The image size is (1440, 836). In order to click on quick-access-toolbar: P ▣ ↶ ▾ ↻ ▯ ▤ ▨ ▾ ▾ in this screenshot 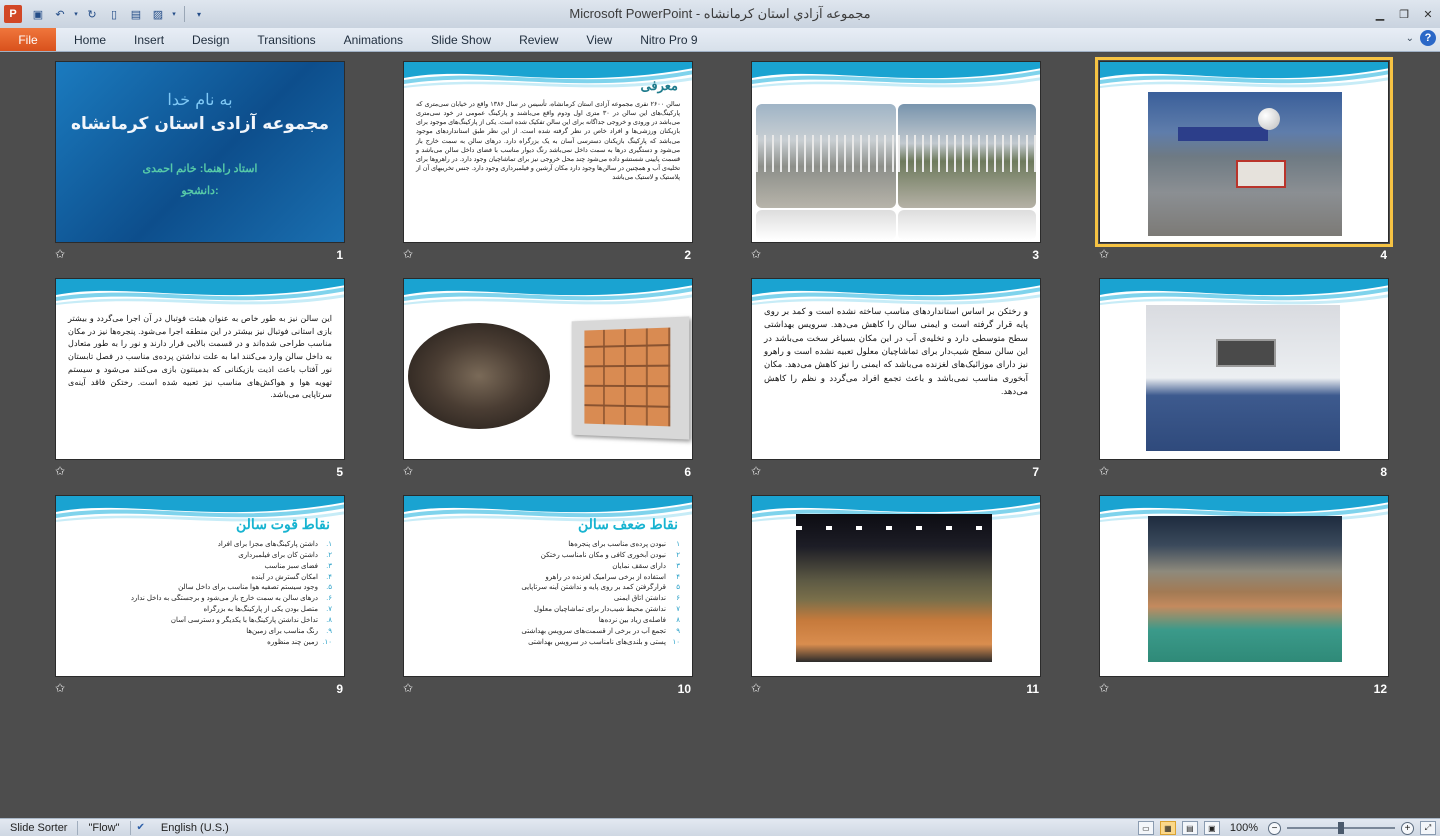, I will do `click(105, 14)`.